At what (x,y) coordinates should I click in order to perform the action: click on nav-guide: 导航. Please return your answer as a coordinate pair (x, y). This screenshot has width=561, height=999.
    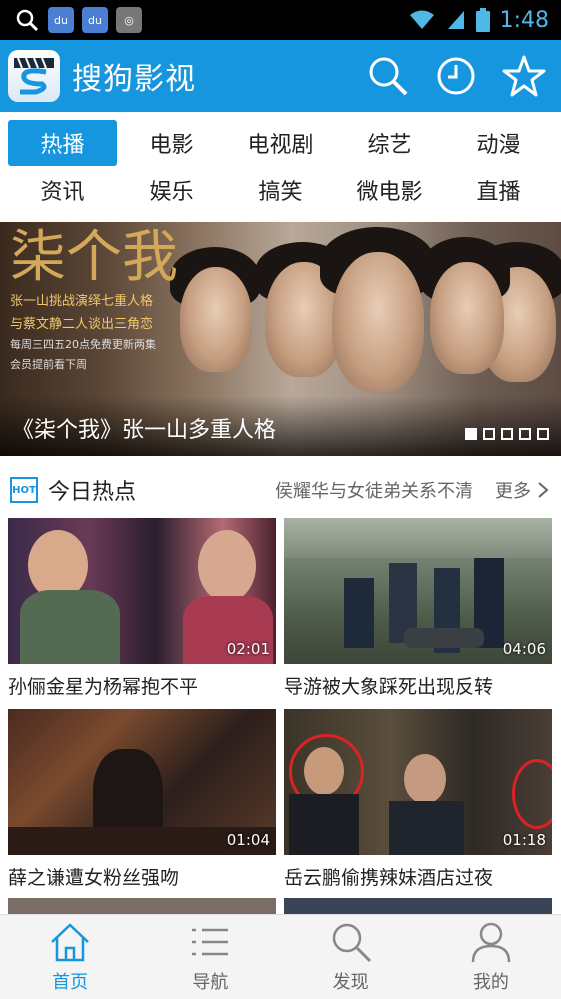
    Looking at the image, I should click on (210, 957).